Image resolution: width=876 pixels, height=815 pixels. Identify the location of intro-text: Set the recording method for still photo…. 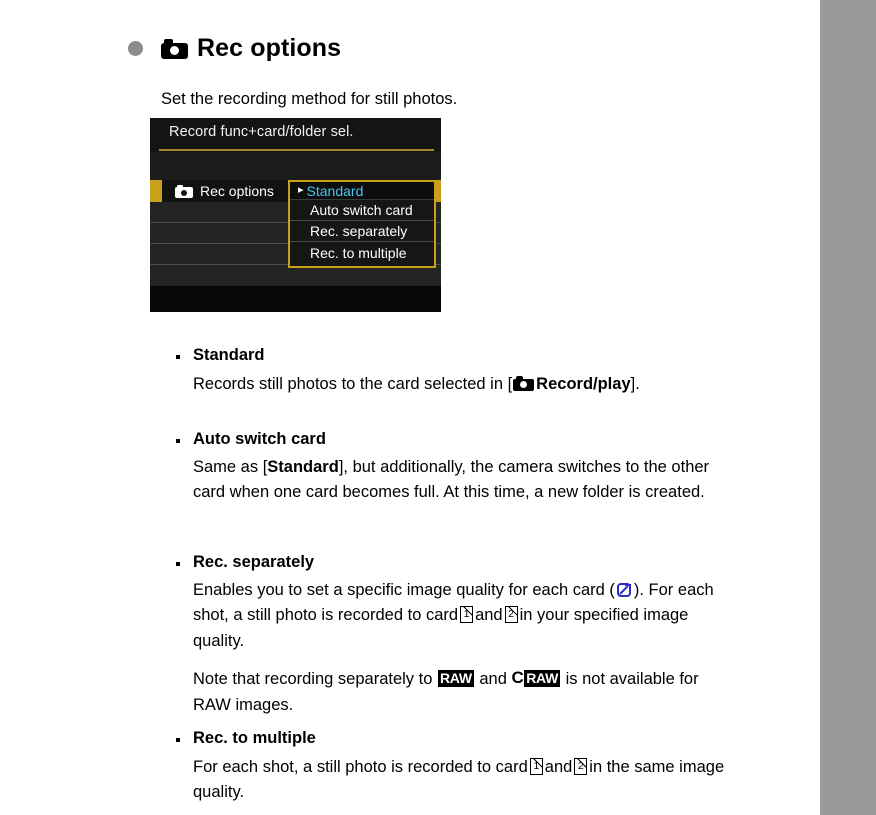
(309, 99).